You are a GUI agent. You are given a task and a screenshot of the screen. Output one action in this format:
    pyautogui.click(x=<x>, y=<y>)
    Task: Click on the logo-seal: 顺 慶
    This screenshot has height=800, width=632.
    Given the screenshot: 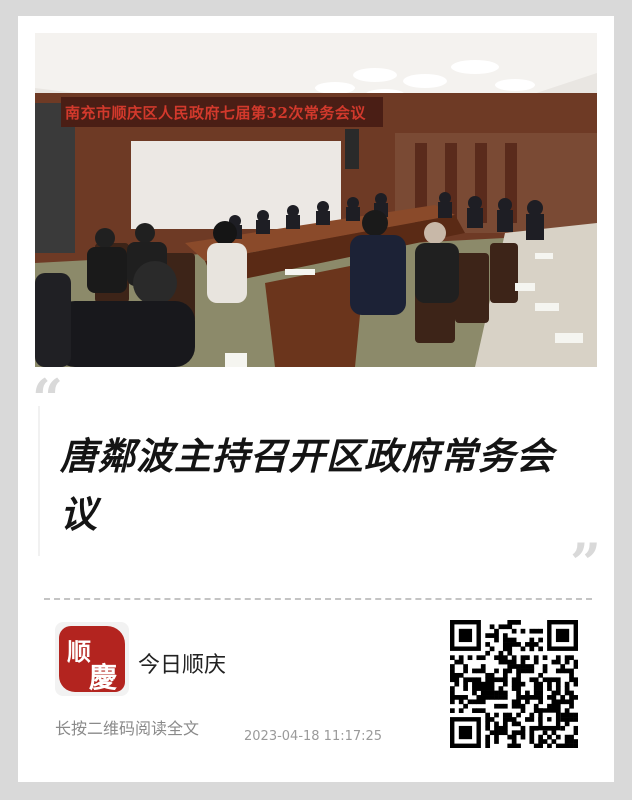 What is the action you would take?
    pyautogui.click(x=92, y=660)
    